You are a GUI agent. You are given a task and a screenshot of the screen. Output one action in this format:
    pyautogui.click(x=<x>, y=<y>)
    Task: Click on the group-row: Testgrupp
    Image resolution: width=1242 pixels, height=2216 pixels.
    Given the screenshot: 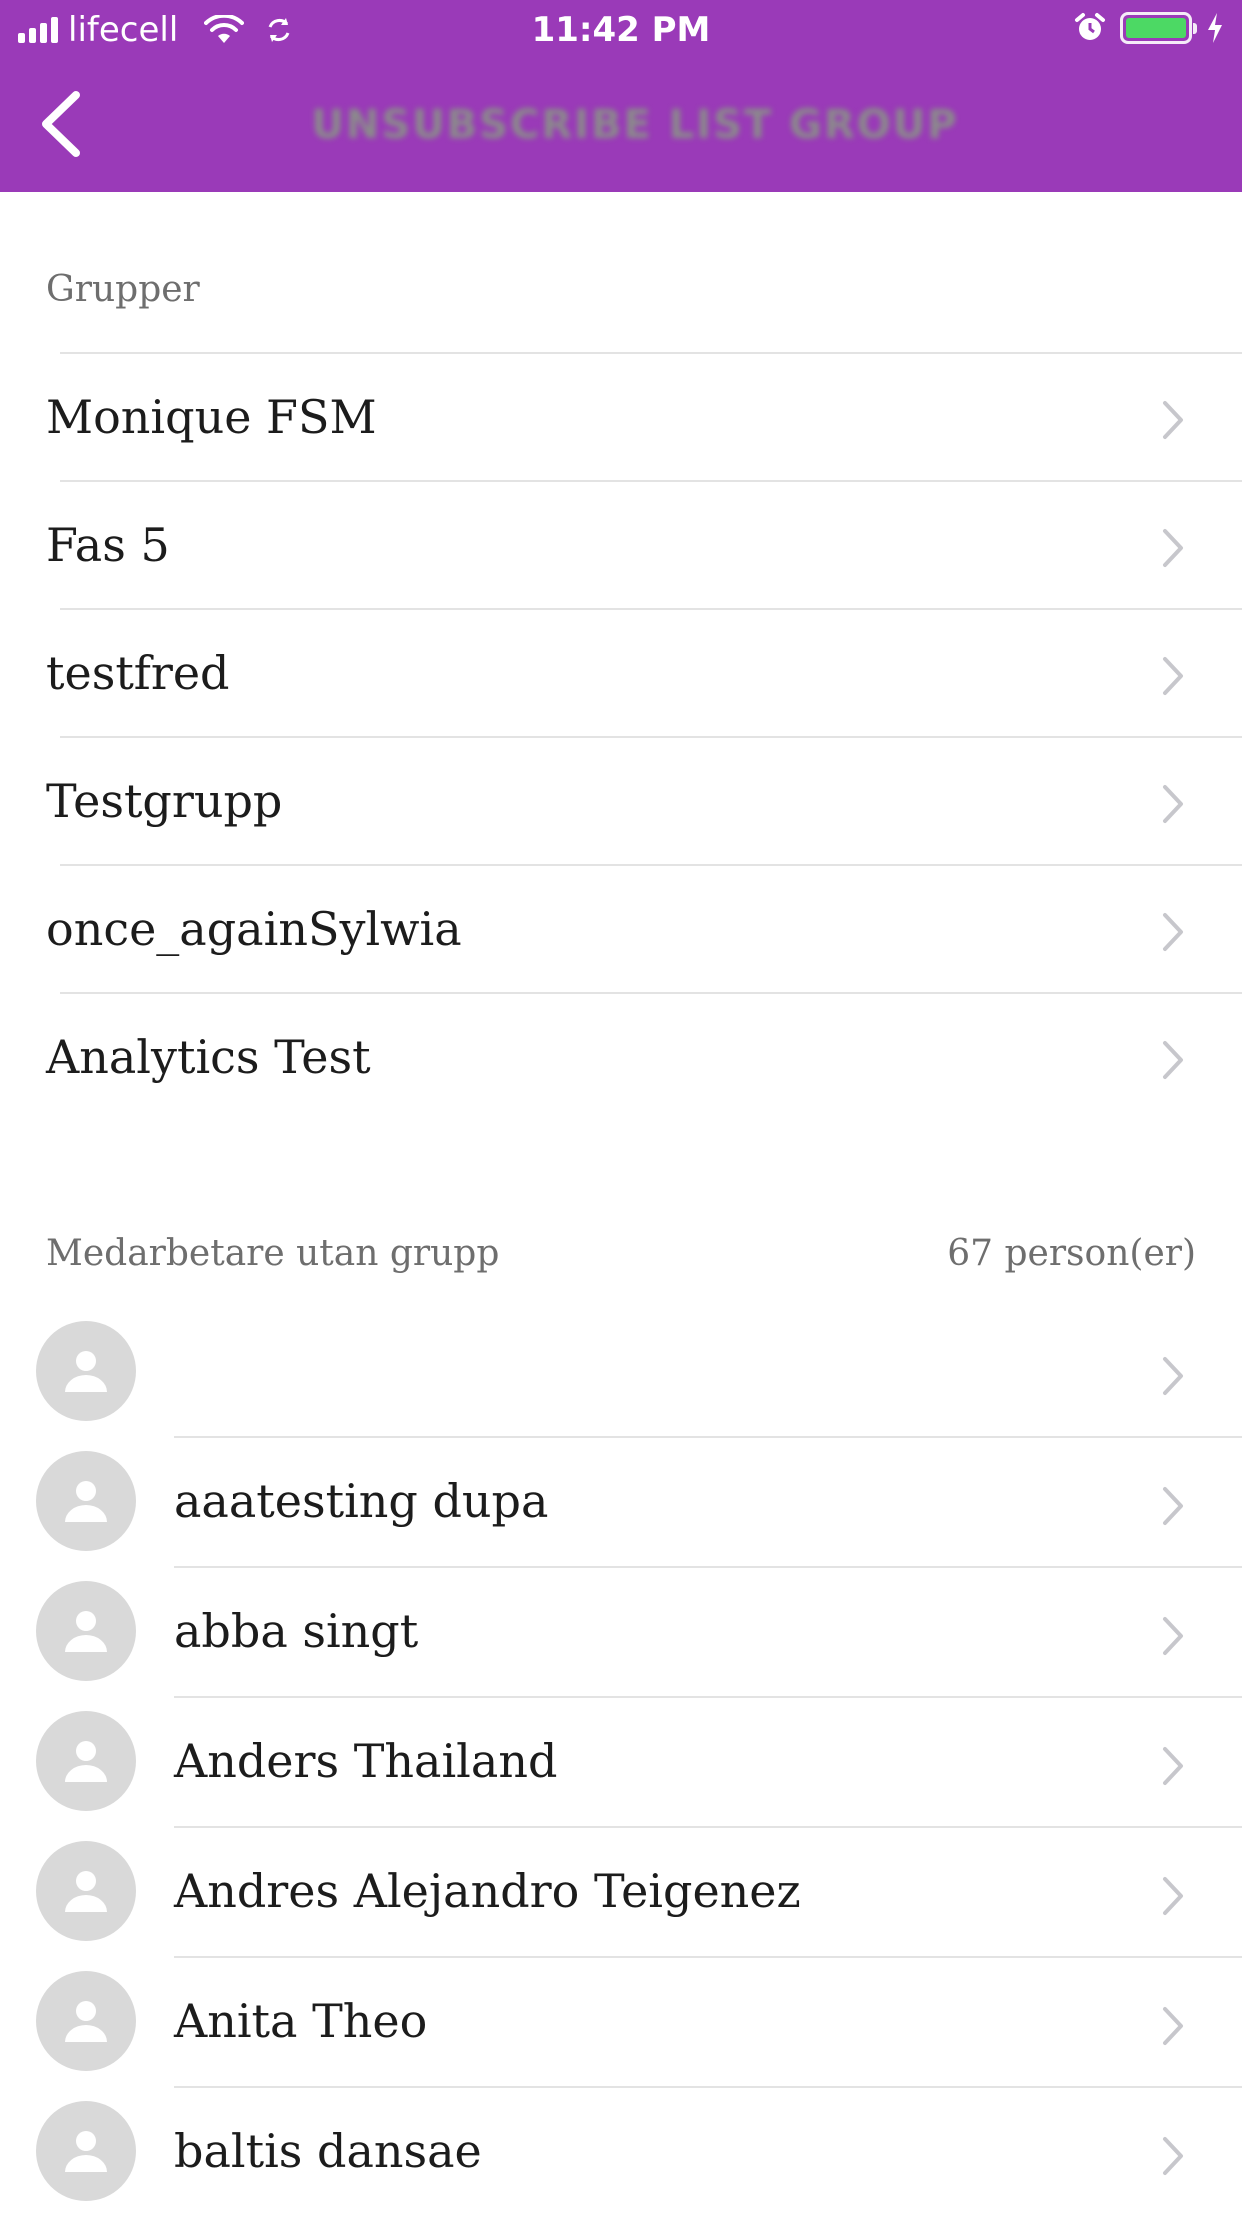 What is the action you would take?
    pyautogui.click(x=621, y=800)
    